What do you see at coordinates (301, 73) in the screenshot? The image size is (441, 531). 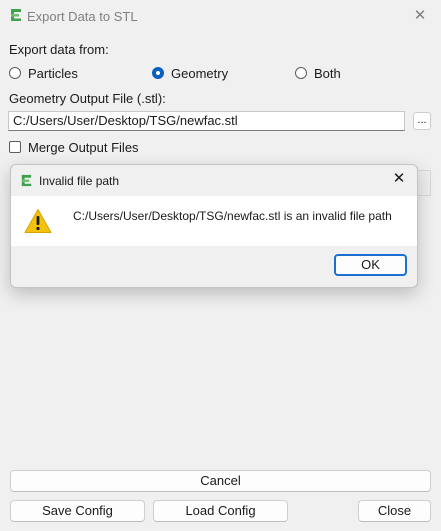 I see `radio-both` at bounding box center [301, 73].